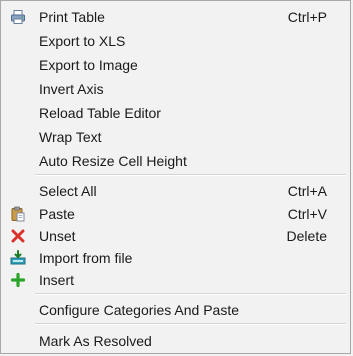 The width and height of the screenshot is (353, 356). Describe the element at coordinates (95, 341) in the screenshot. I see `menu-item-label: Mark As Resolved` at that location.